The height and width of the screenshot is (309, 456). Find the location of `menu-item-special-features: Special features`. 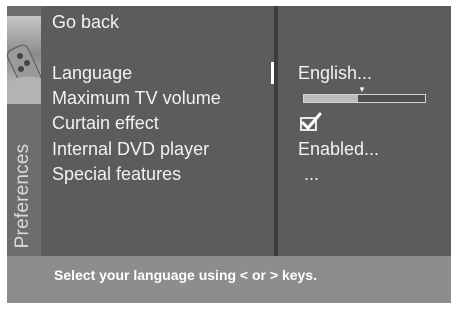

menu-item-special-features: Special features is located at coordinates (116, 174).